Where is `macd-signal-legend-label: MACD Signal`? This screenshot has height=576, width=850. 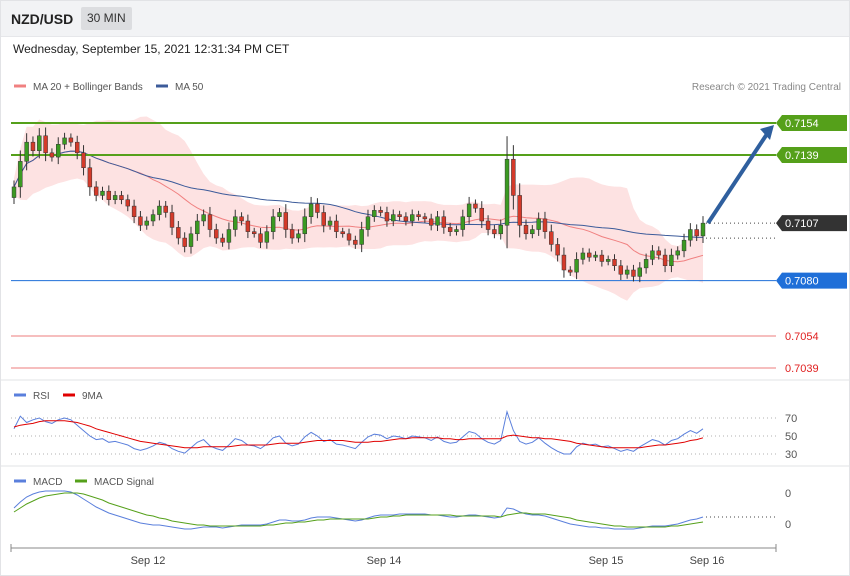 macd-signal-legend-label: MACD Signal is located at coordinates (124, 482).